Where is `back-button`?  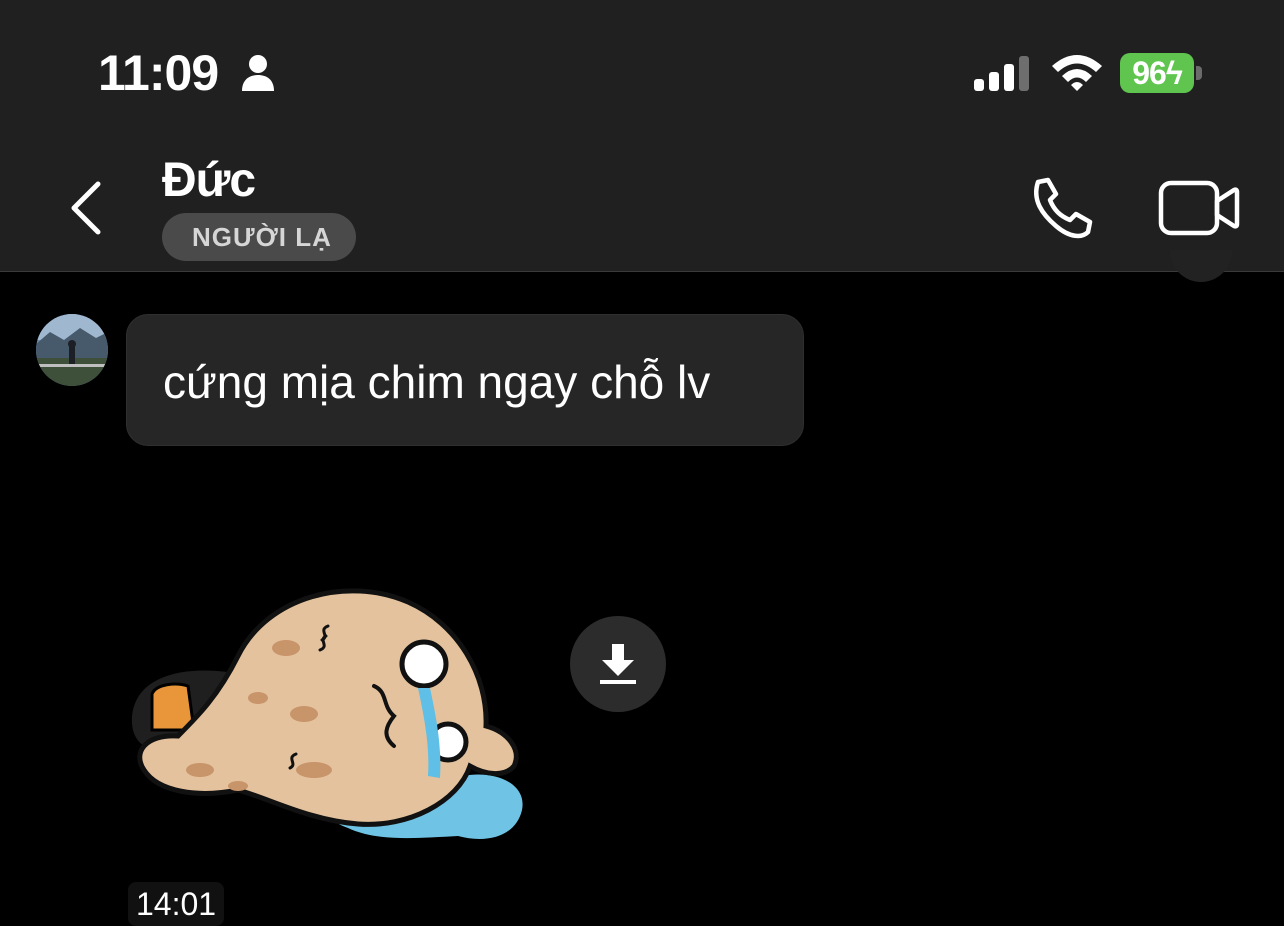 back-button is located at coordinates (88, 208).